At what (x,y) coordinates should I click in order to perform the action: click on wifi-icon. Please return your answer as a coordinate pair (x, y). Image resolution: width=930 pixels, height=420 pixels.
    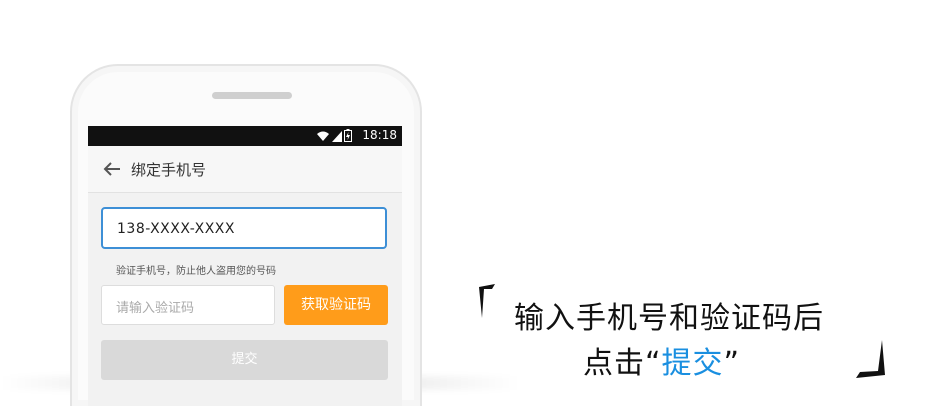
    Looking at the image, I should click on (323, 136).